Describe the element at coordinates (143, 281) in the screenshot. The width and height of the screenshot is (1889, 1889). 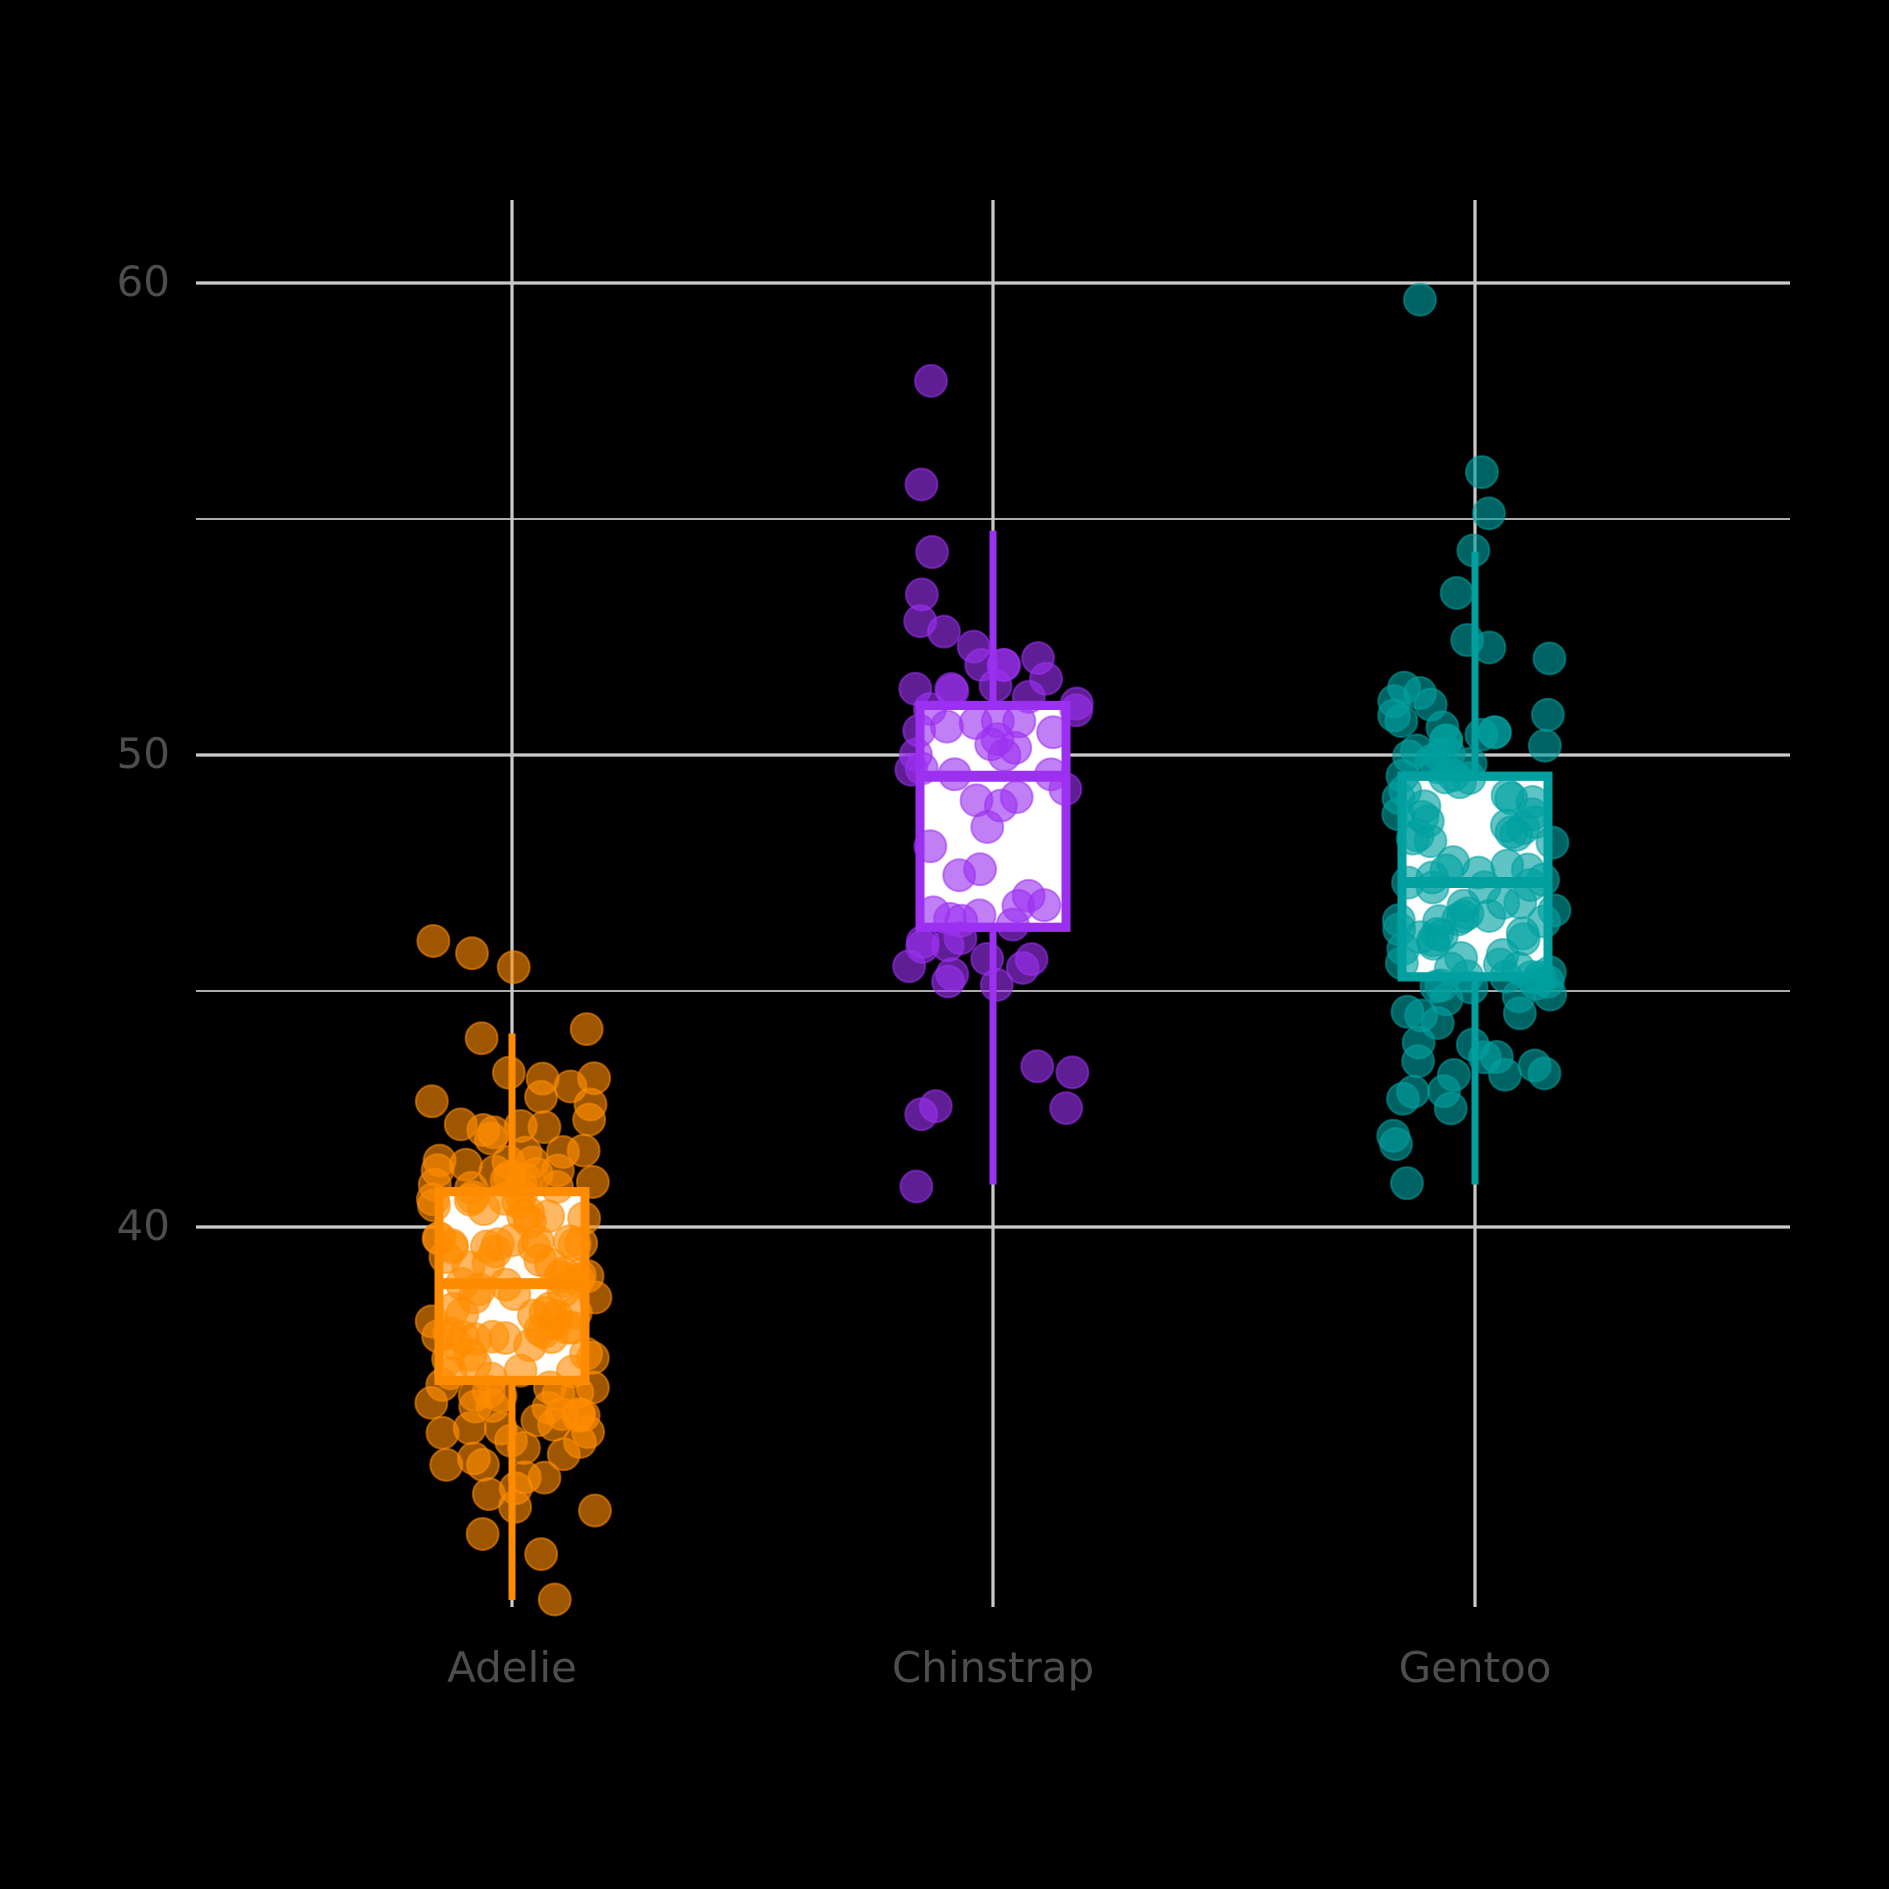
I see `y-tick-label-60: 60` at that location.